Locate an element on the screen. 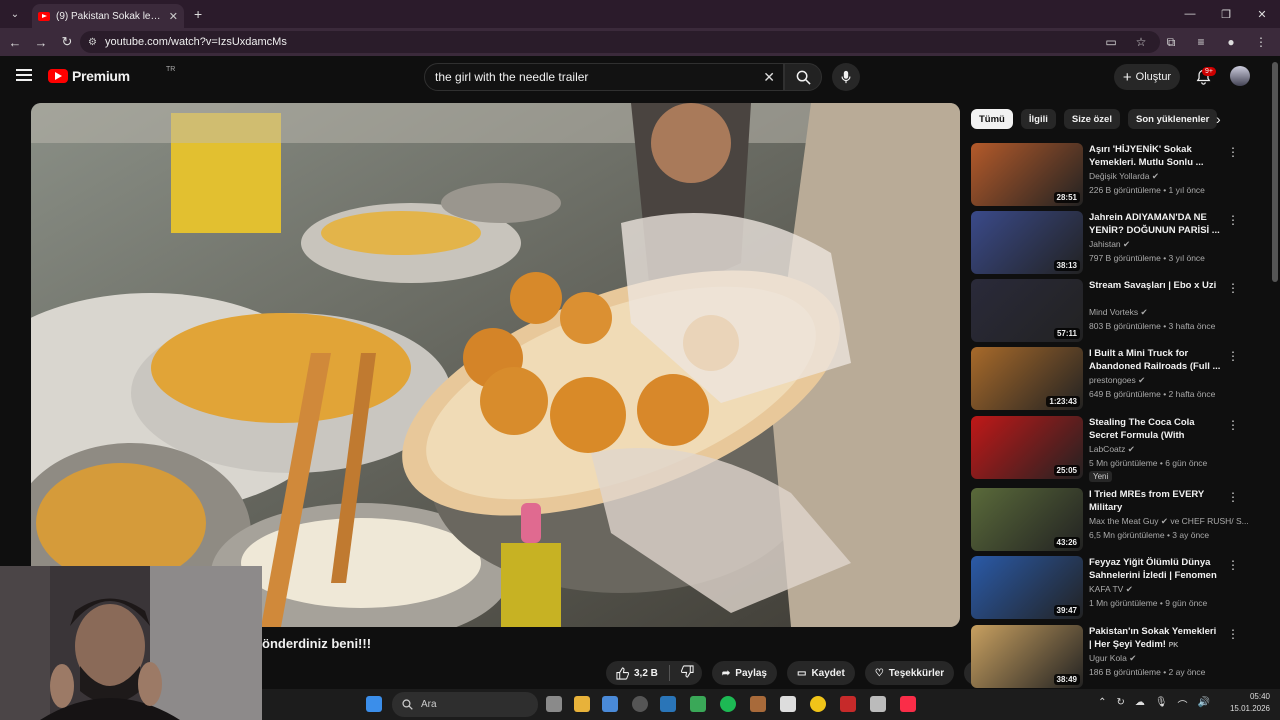 The width and height of the screenshot is (1280, 720). cloud-icon: ☁ is located at coordinates (1140, 704).